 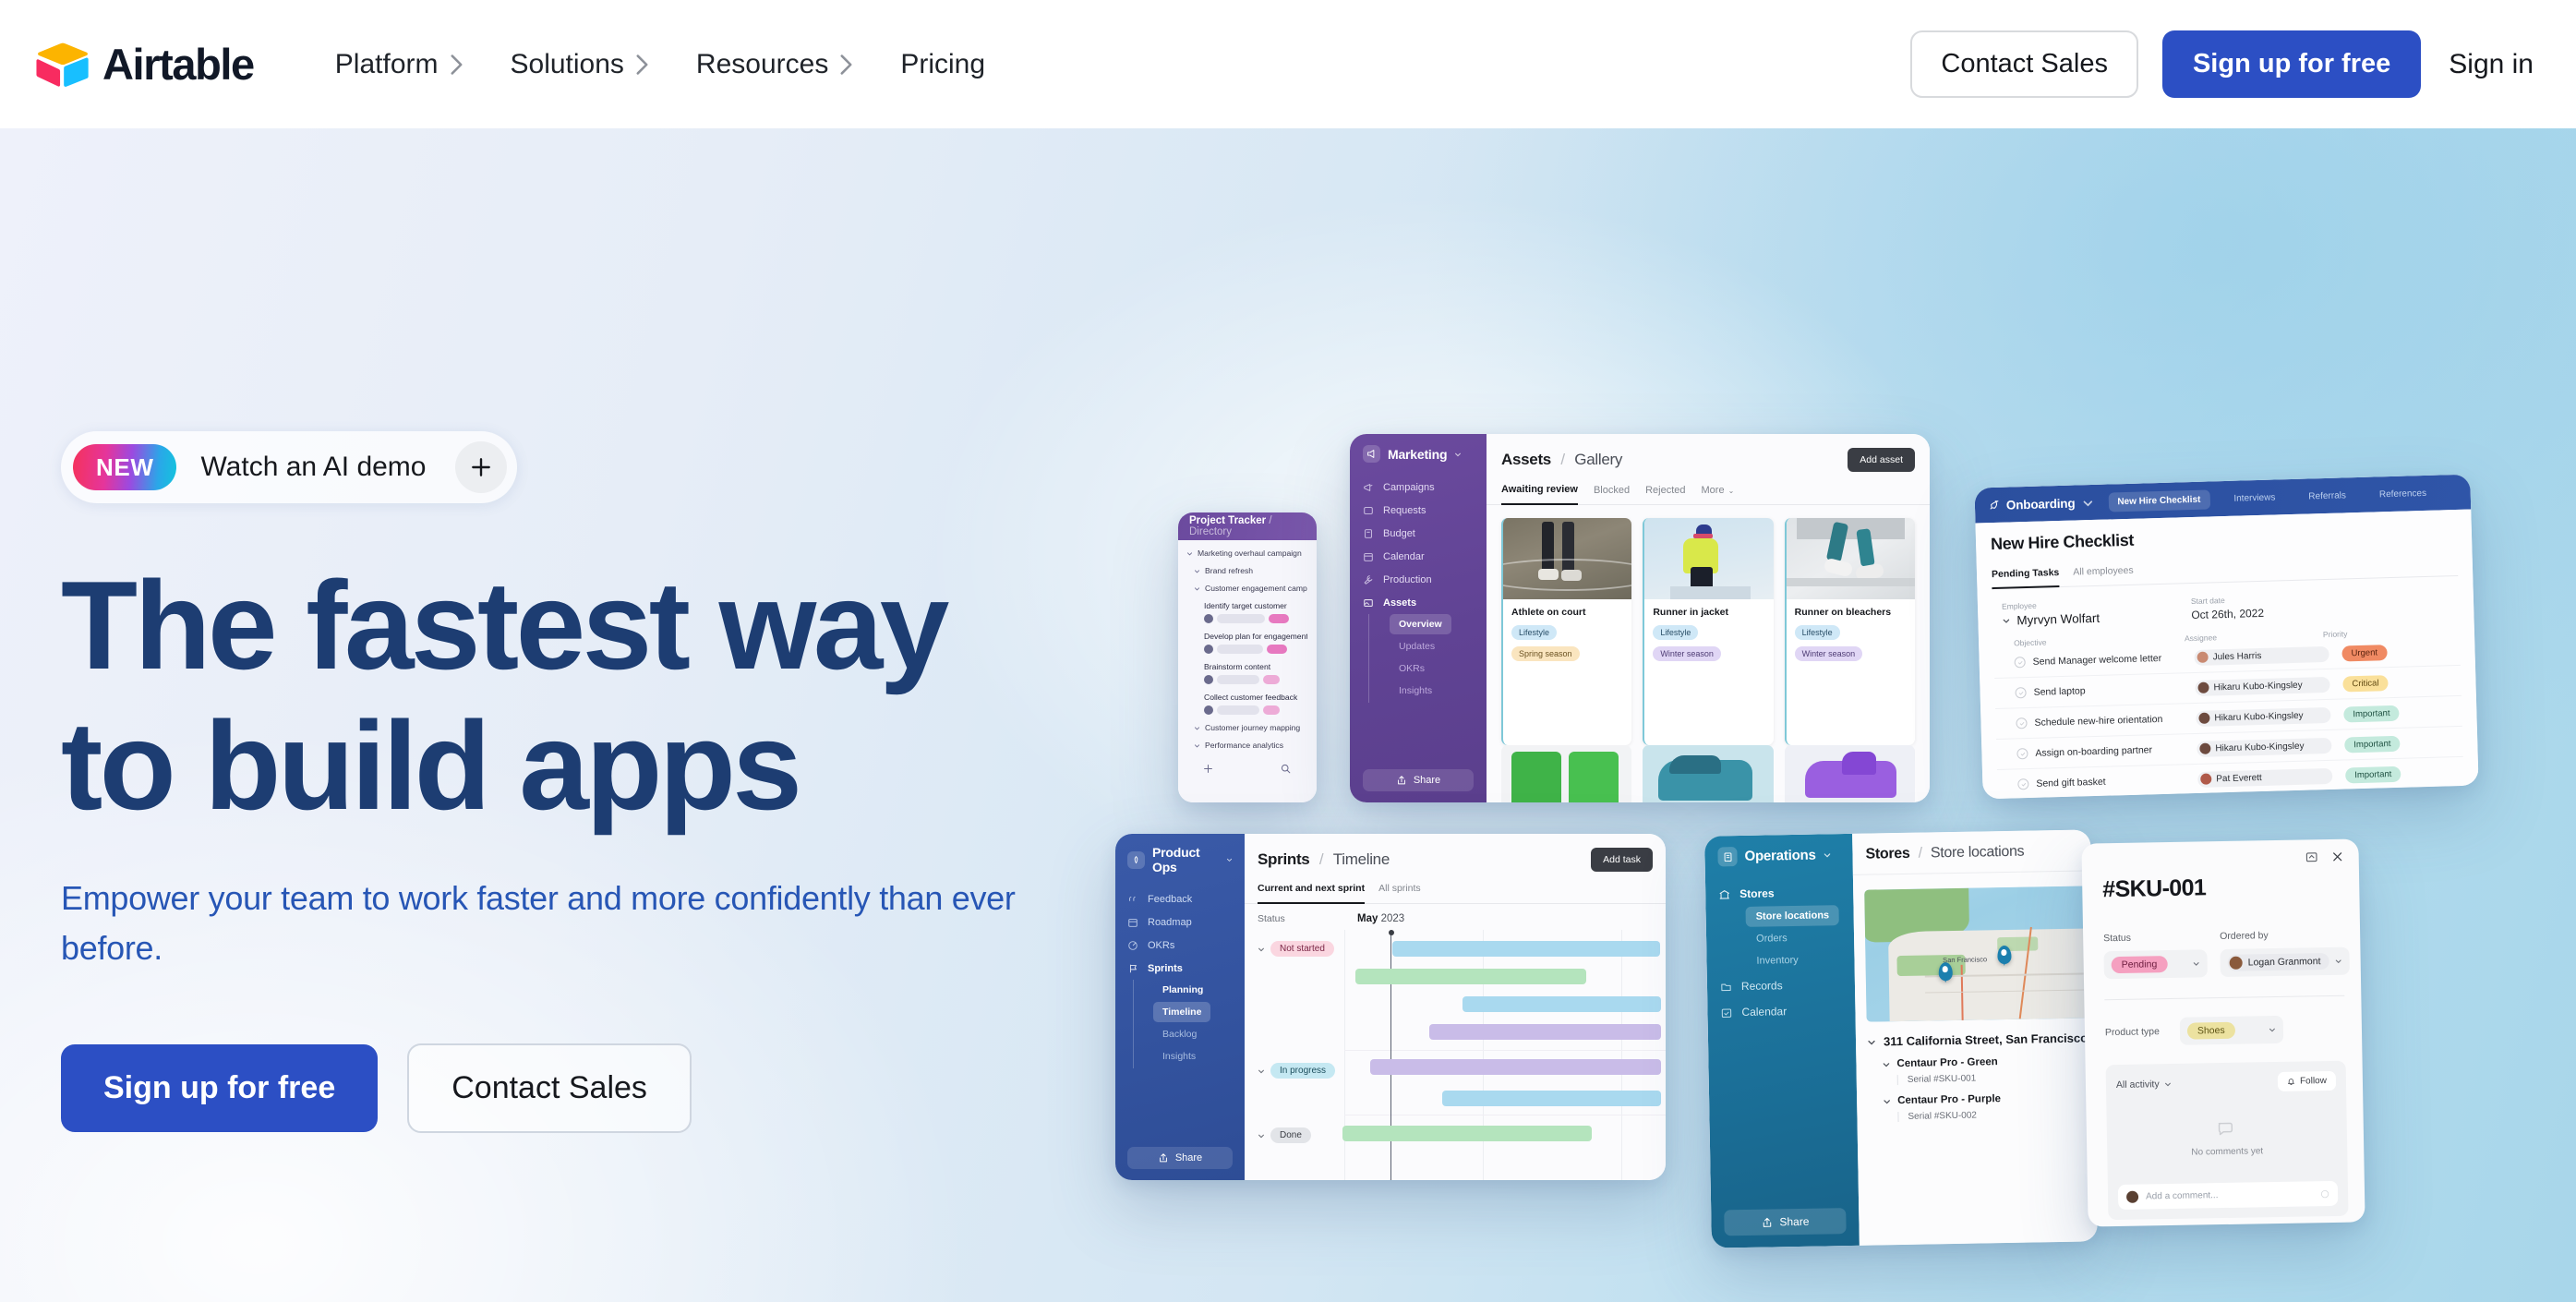 What do you see at coordinates (1246, 570) in the screenshot?
I see `tree-group: Brand refresh` at bounding box center [1246, 570].